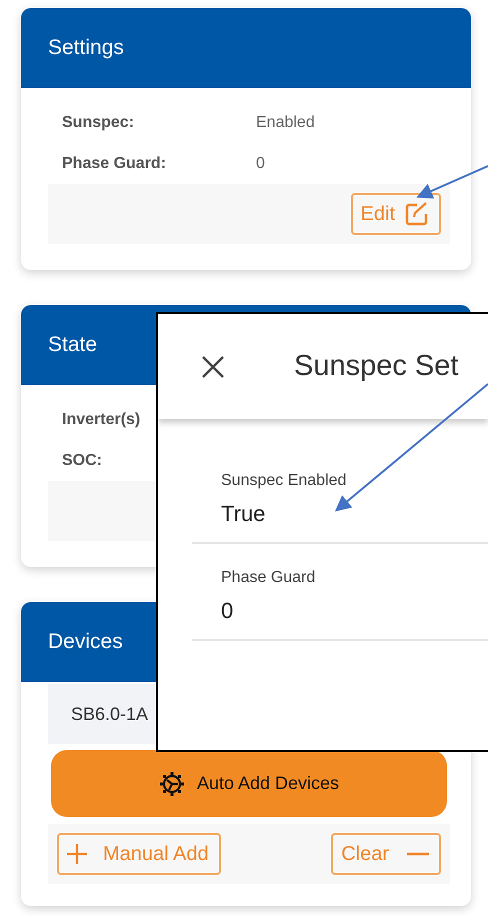 This screenshot has height=916, width=488. I want to click on minus-icon, so click(418, 854).